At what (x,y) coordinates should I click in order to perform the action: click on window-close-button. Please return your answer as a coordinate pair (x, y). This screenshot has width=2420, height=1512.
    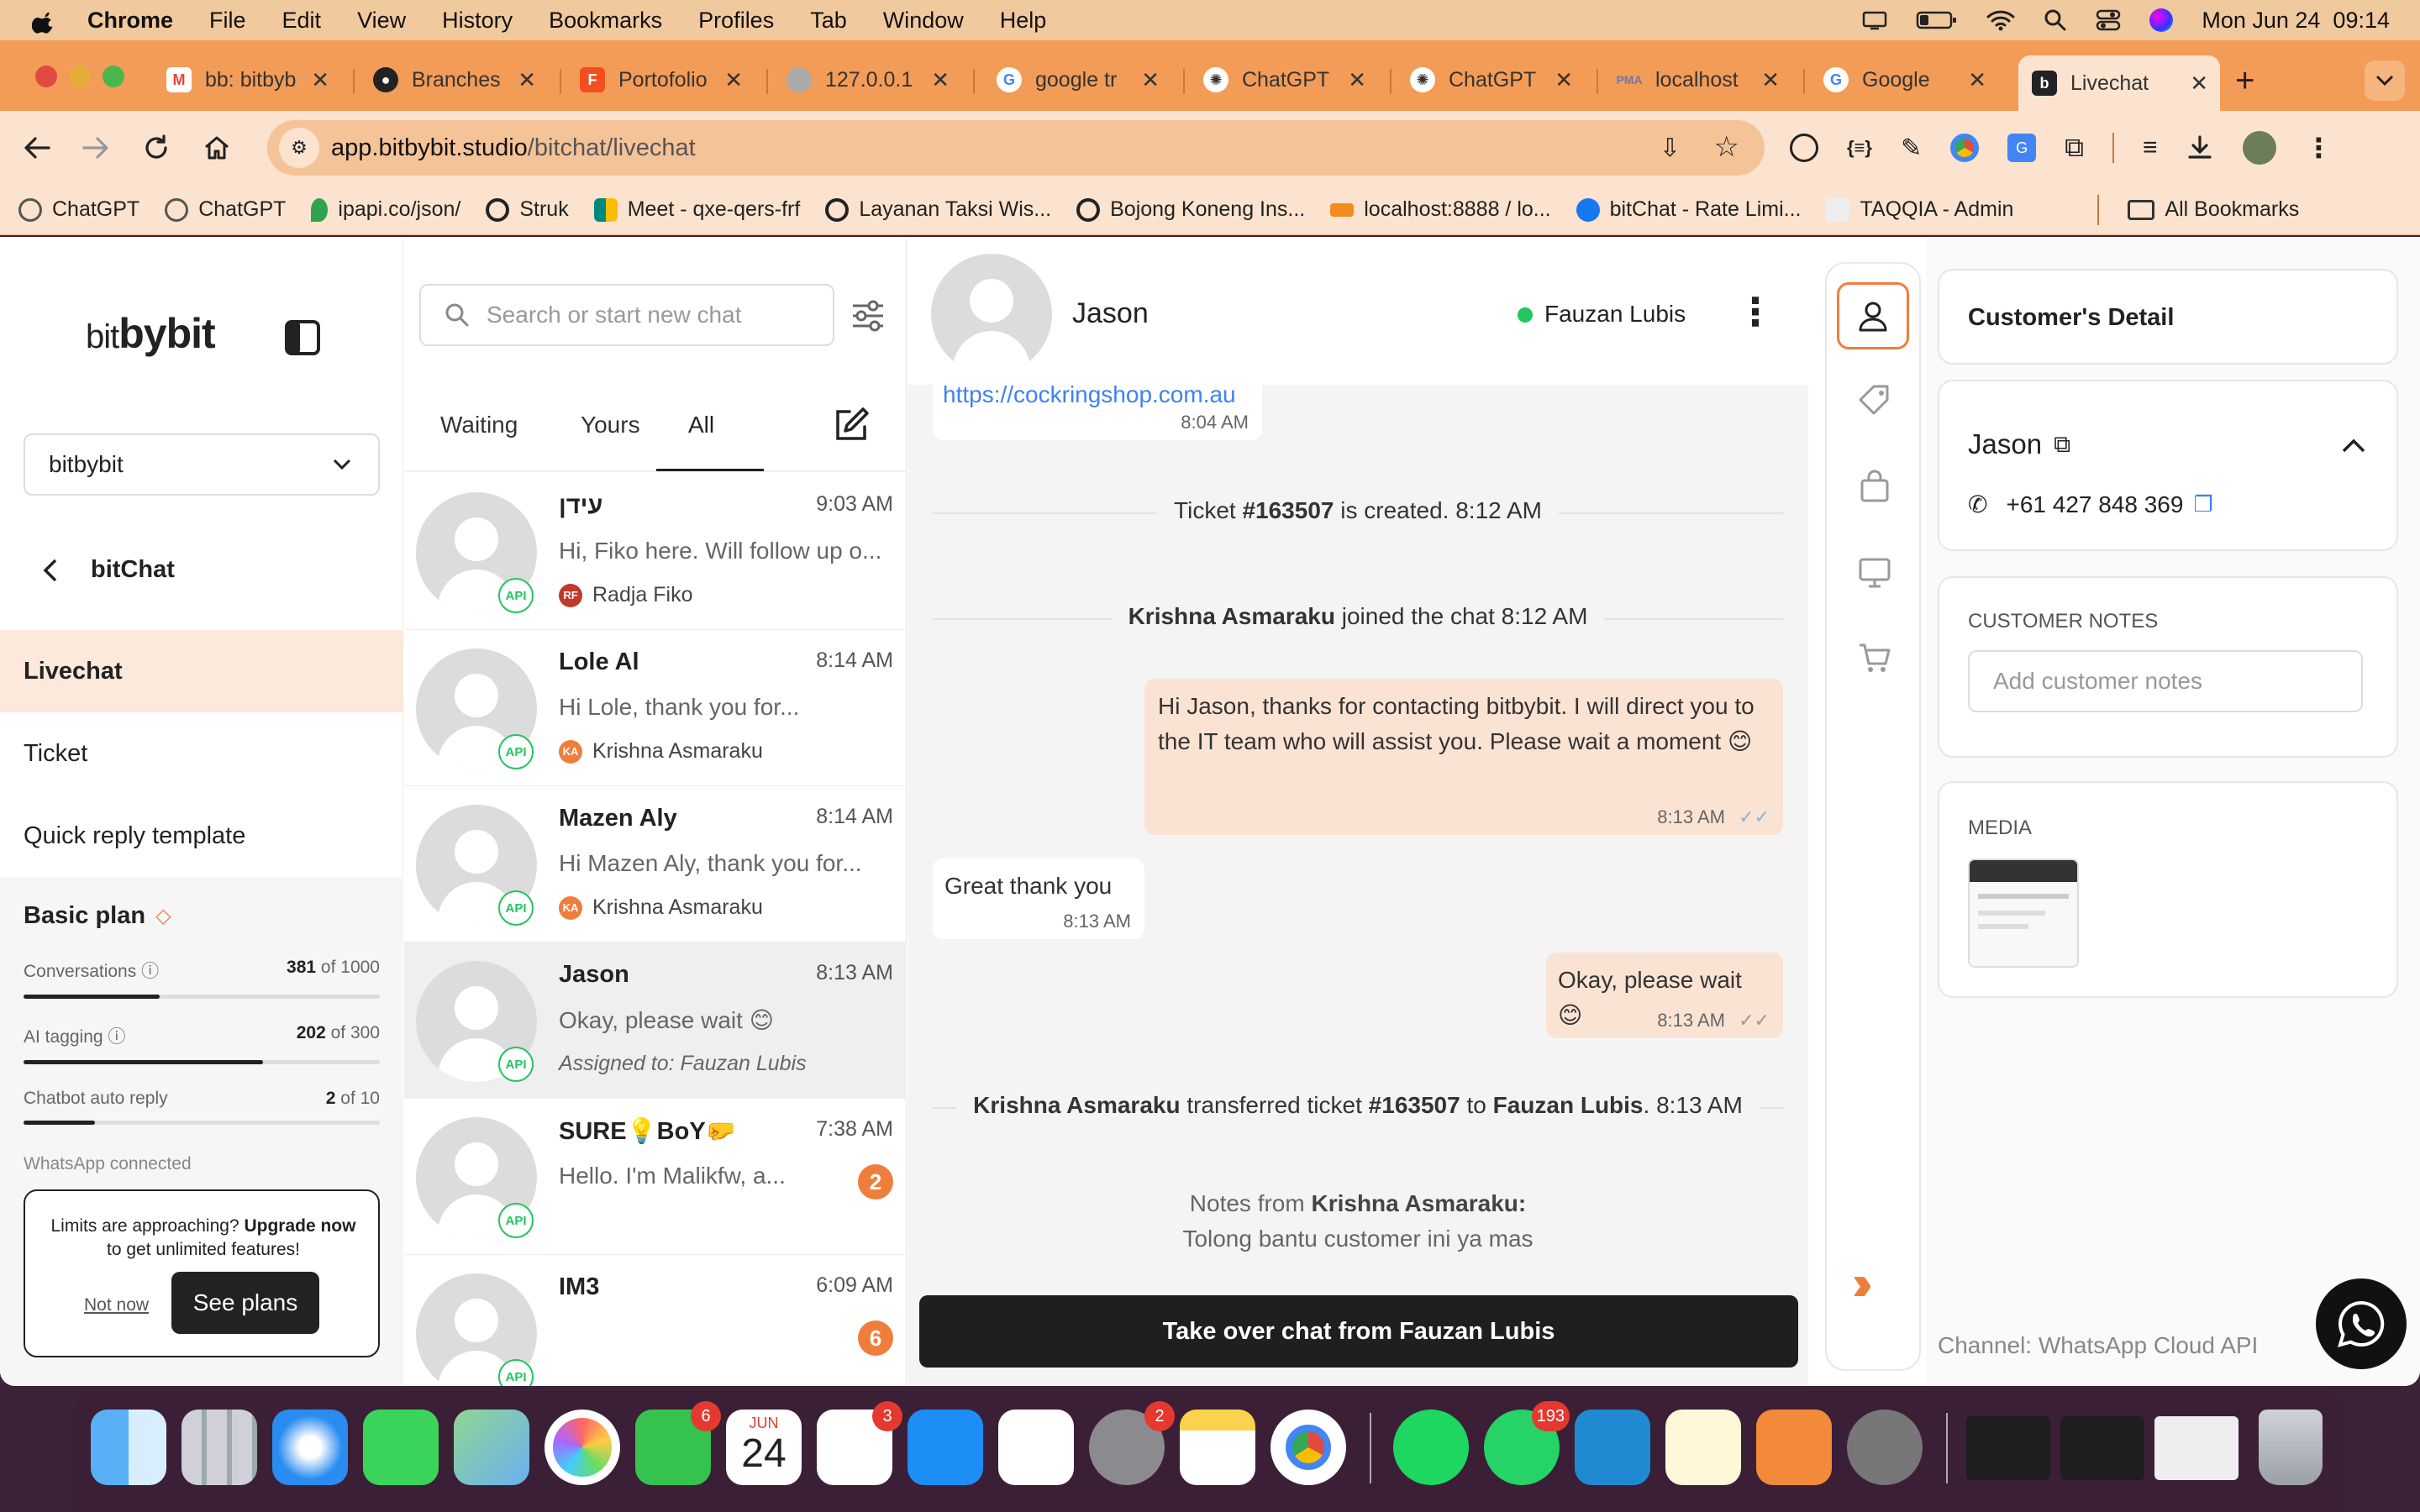
    Looking at the image, I should click on (46, 76).